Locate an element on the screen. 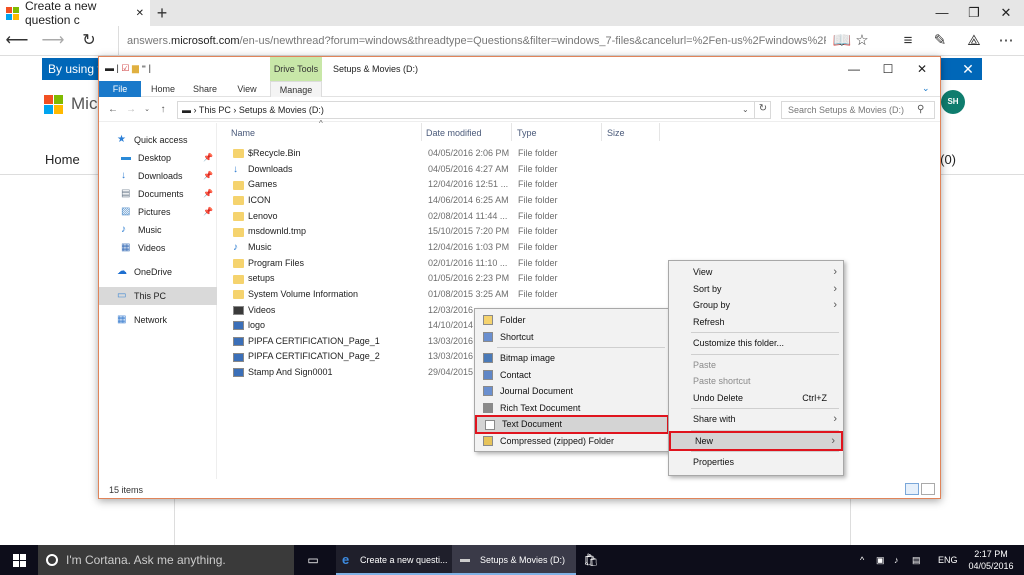  ribbon-expand-icon: ⌄ is located at coordinates (926, 88).